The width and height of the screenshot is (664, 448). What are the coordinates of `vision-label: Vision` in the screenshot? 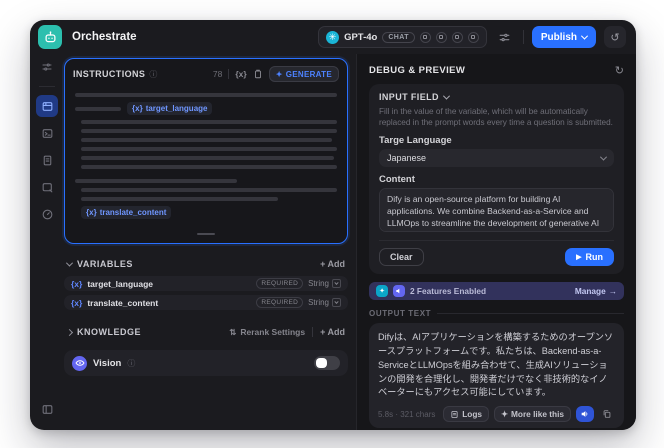 It's located at (107, 363).